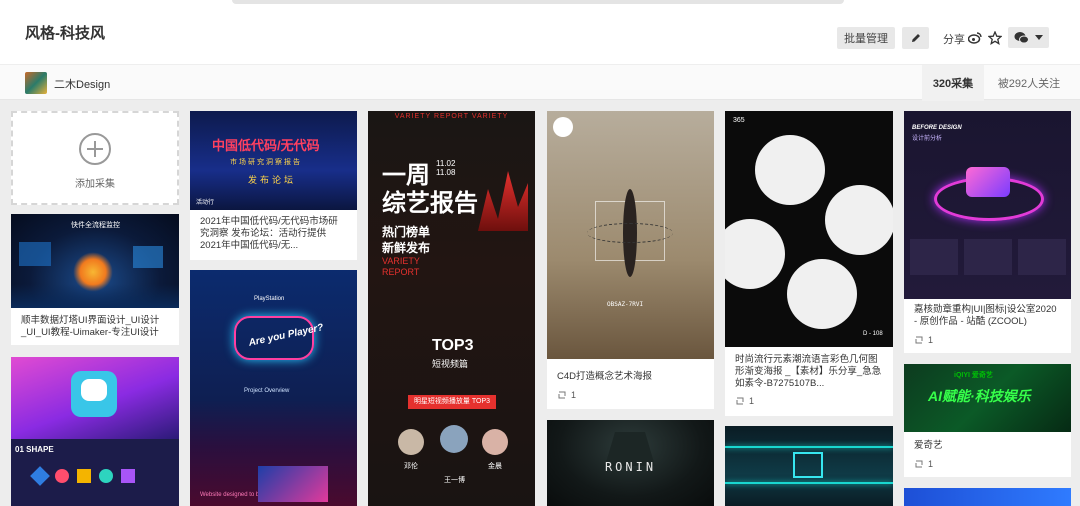  Describe the element at coordinates (987, 316) in the screenshot. I see `pin-caption: 嘉核勋章重构|UI|图标|设公室2020 - 原创作品 - 站酷 (ZCOOL)` at that location.